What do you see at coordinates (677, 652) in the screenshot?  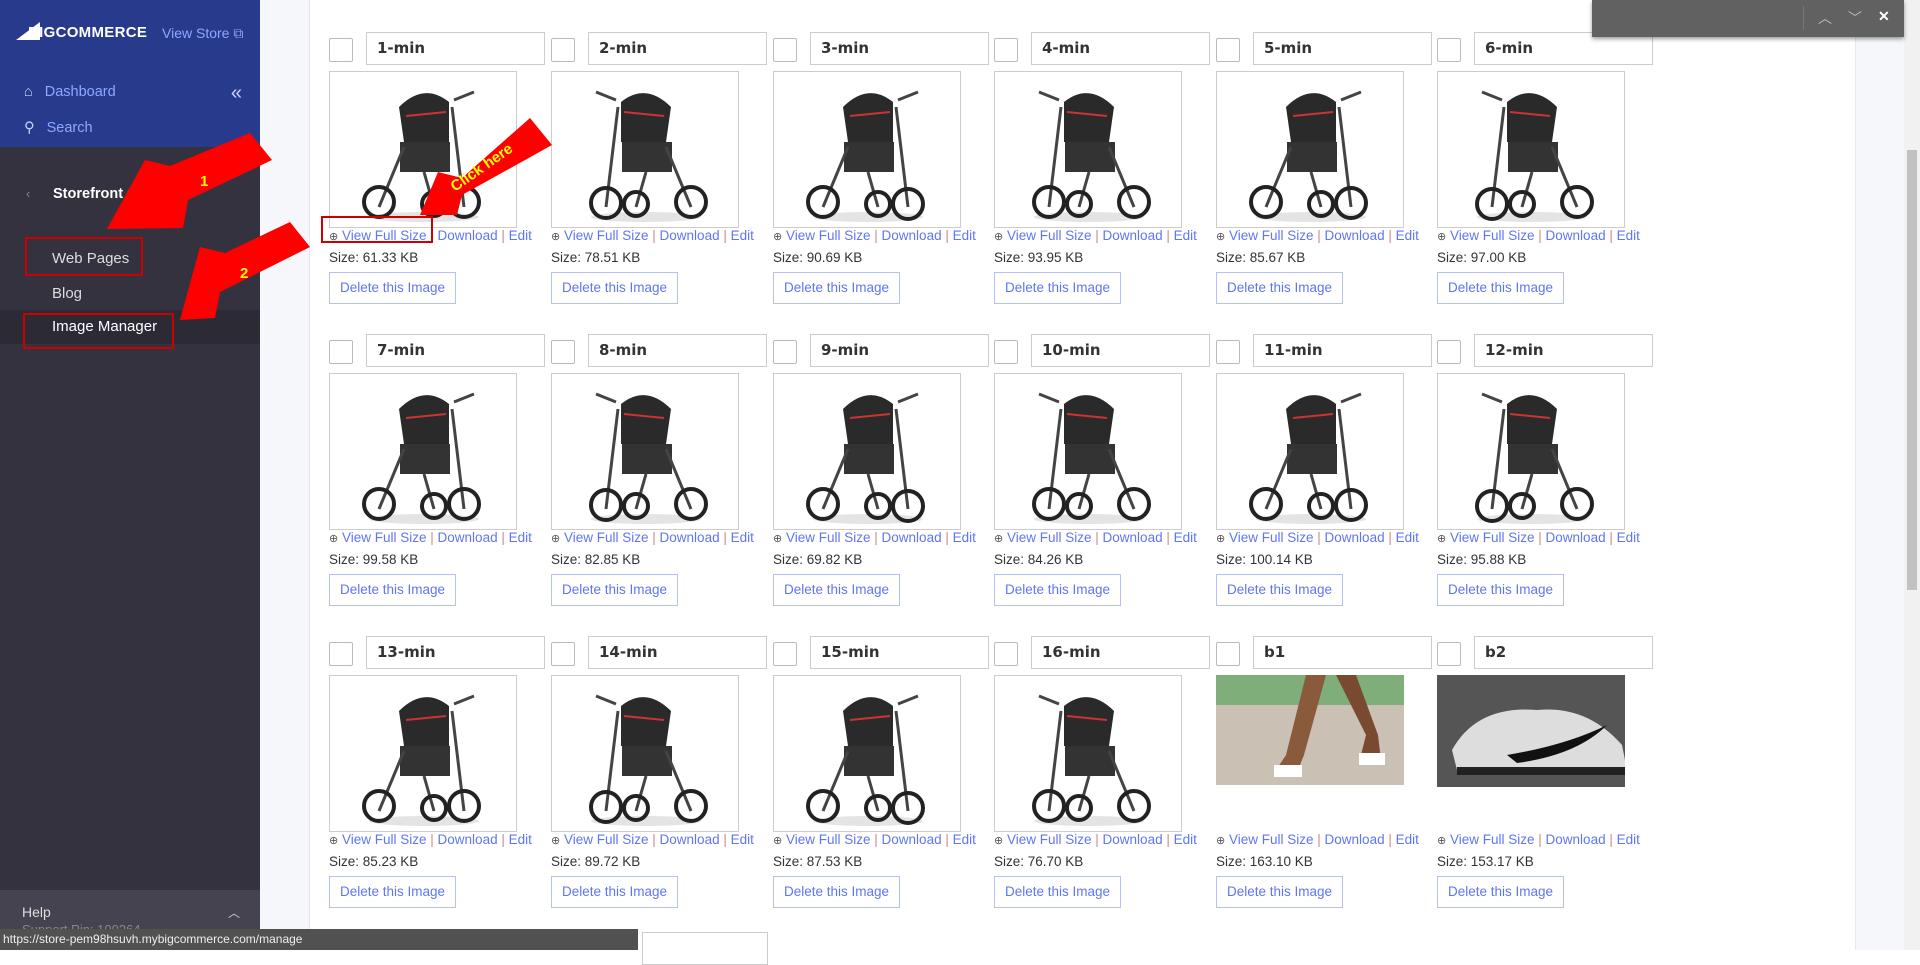 I see `image-name-input: 14-min` at bounding box center [677, 652].